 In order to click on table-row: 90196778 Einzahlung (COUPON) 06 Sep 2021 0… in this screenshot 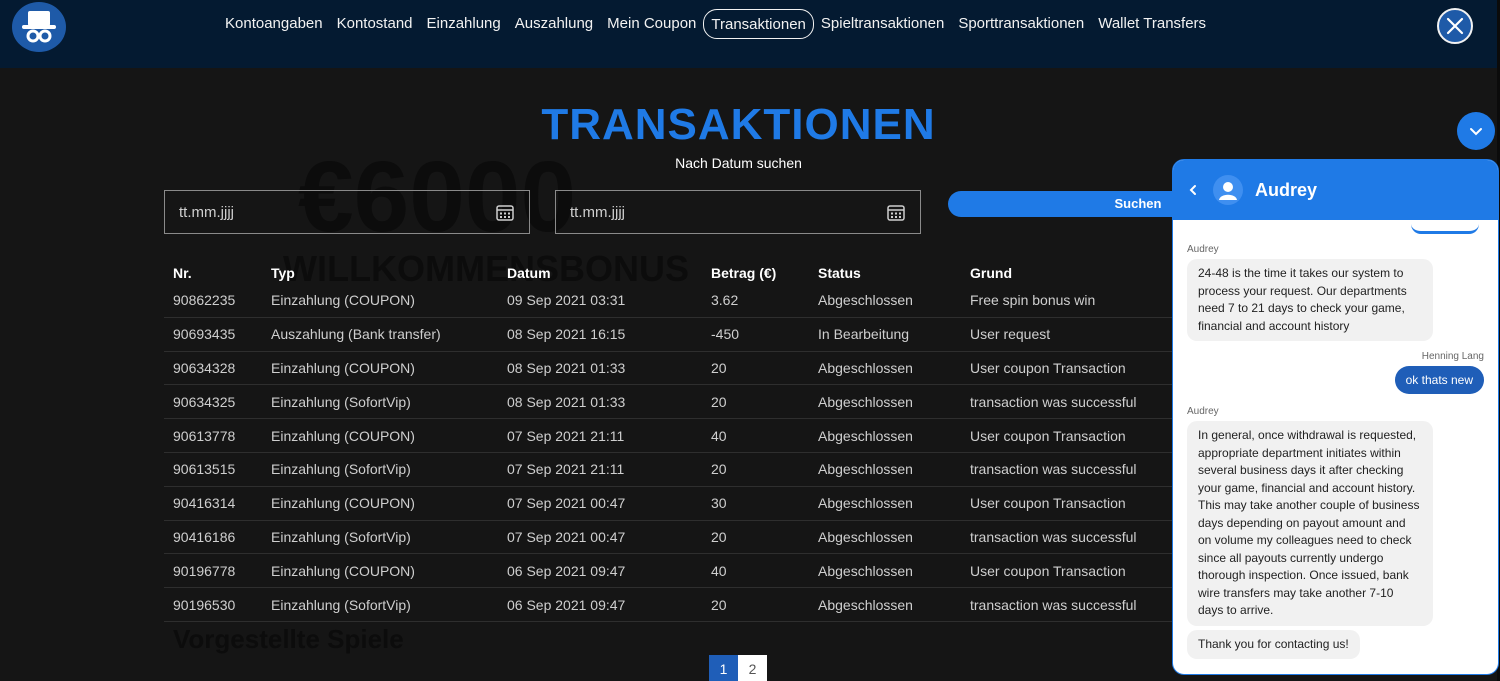, I will do `click(669, 571)`.